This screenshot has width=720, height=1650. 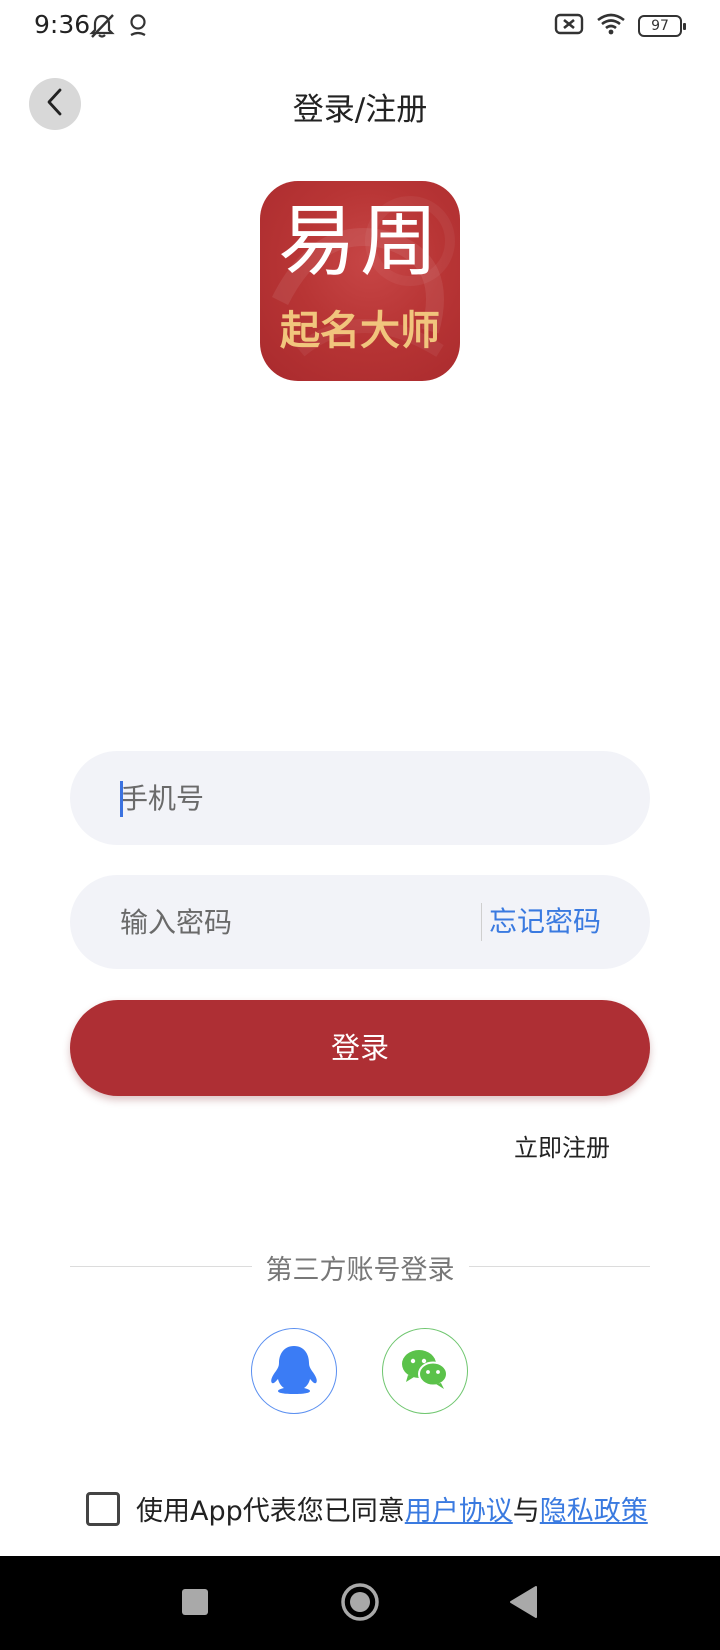 What do you see at coordinates (545, 922) in the screenshot?
I see `forgot-password-link: 忘记密码` at bounding box center [545, 922].